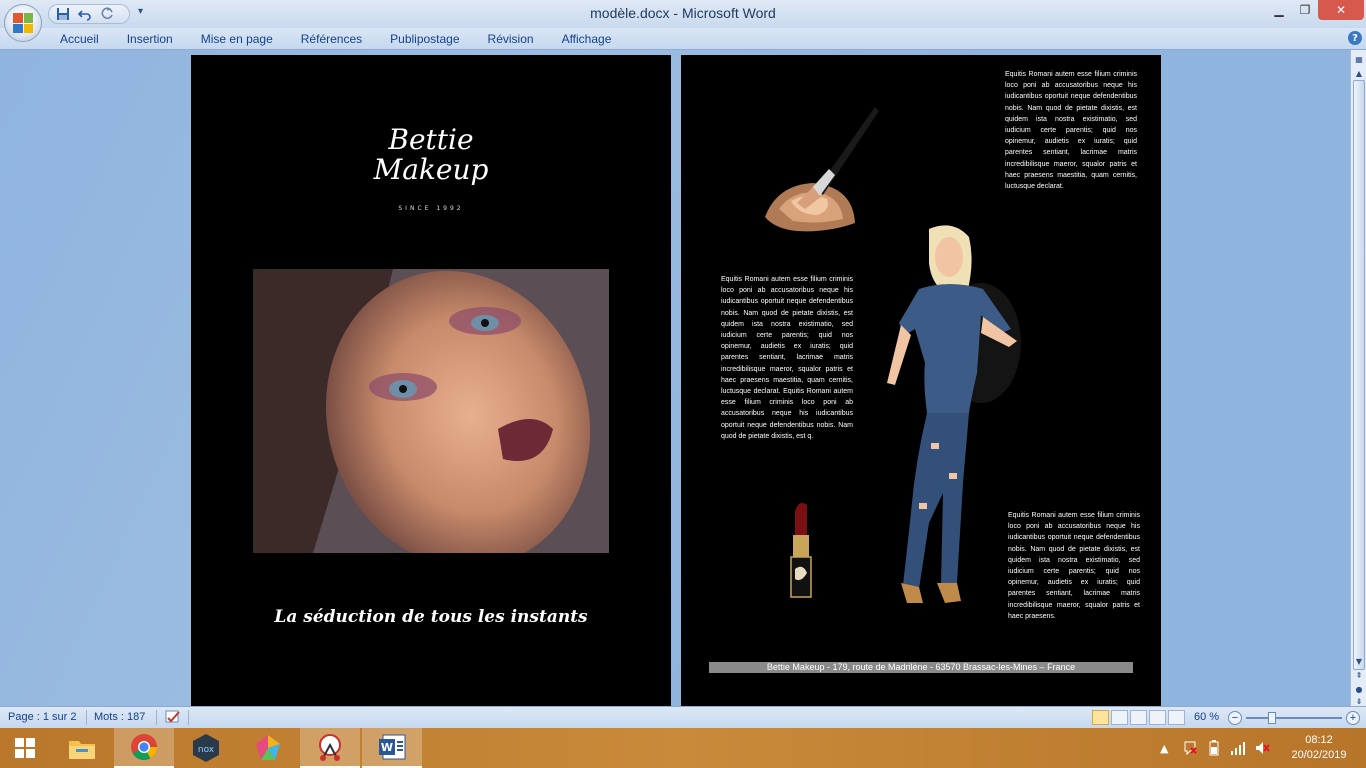 This screenshot has width=1366, height=768. What do you see at coordinates (1353, 718) in the screenshot?
I see `zoom-in-button: +` at bounding box center [1353, 718].